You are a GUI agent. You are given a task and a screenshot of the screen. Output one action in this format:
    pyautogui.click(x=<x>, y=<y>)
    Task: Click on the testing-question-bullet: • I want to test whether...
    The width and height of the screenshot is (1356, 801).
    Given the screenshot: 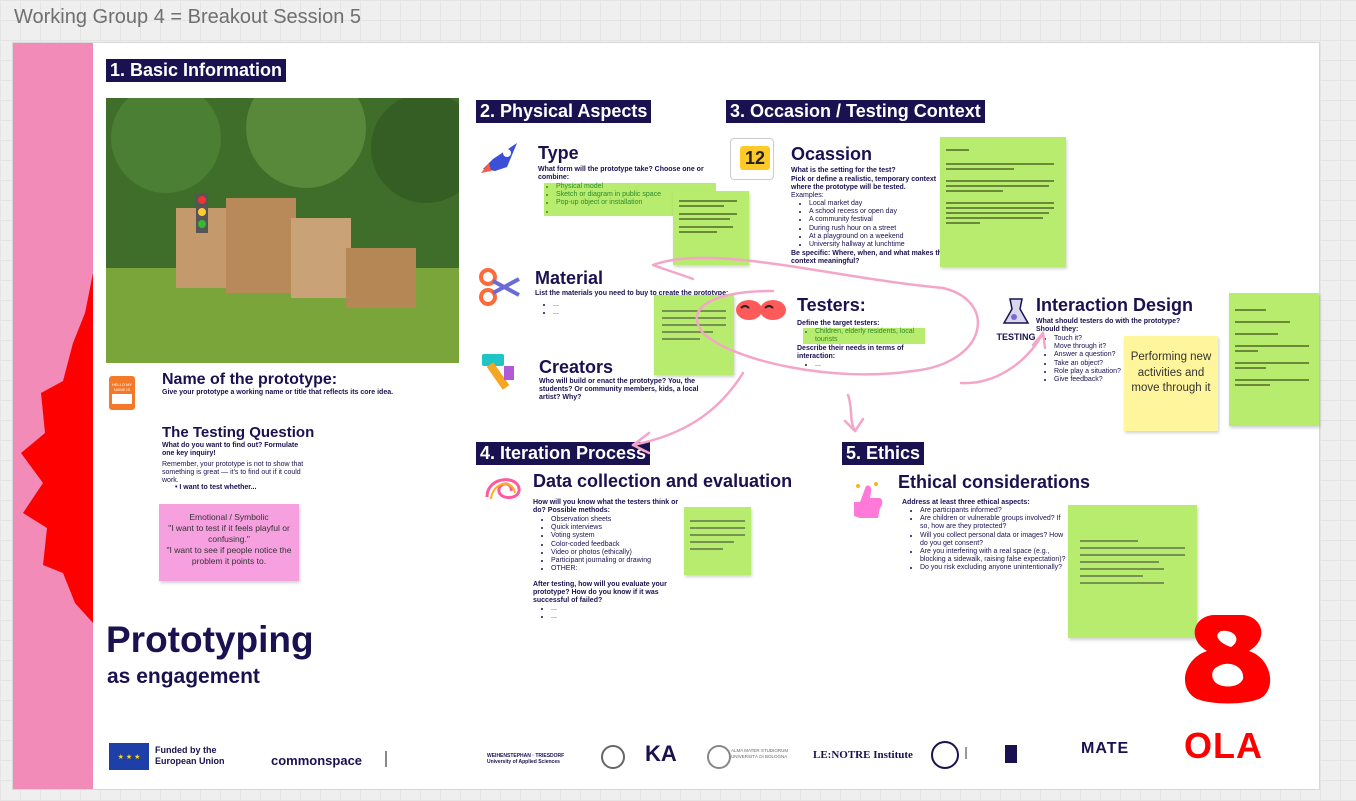 What is the action you would take?
    pyautogui.click(x=216, y=487)
    